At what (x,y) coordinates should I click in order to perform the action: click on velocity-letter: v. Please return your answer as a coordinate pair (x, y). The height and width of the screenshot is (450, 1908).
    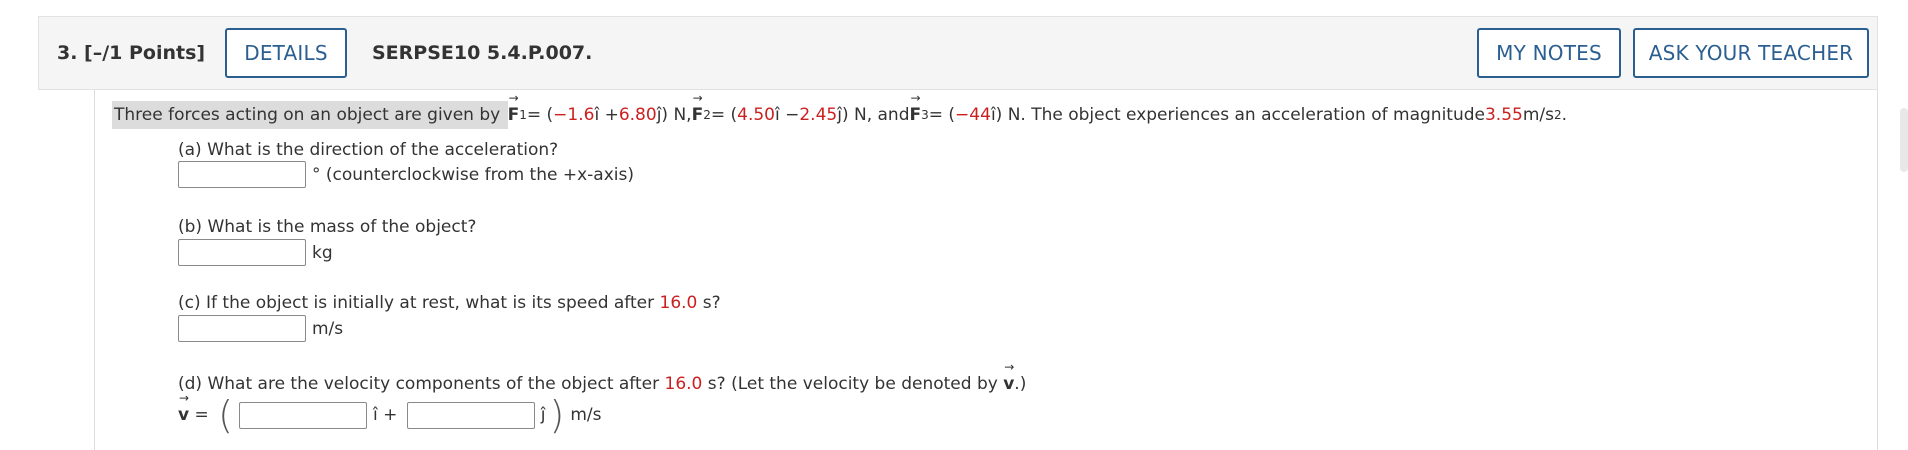
    Looking at the image, I should click on (1009, 384).